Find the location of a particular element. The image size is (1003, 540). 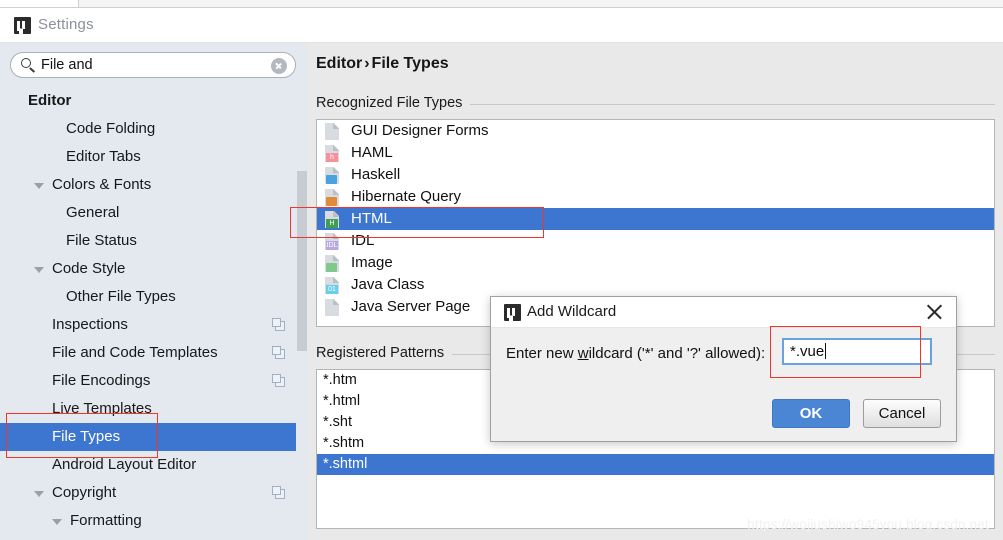

pattern-value: *.htm is located at coordinates (340, 380).